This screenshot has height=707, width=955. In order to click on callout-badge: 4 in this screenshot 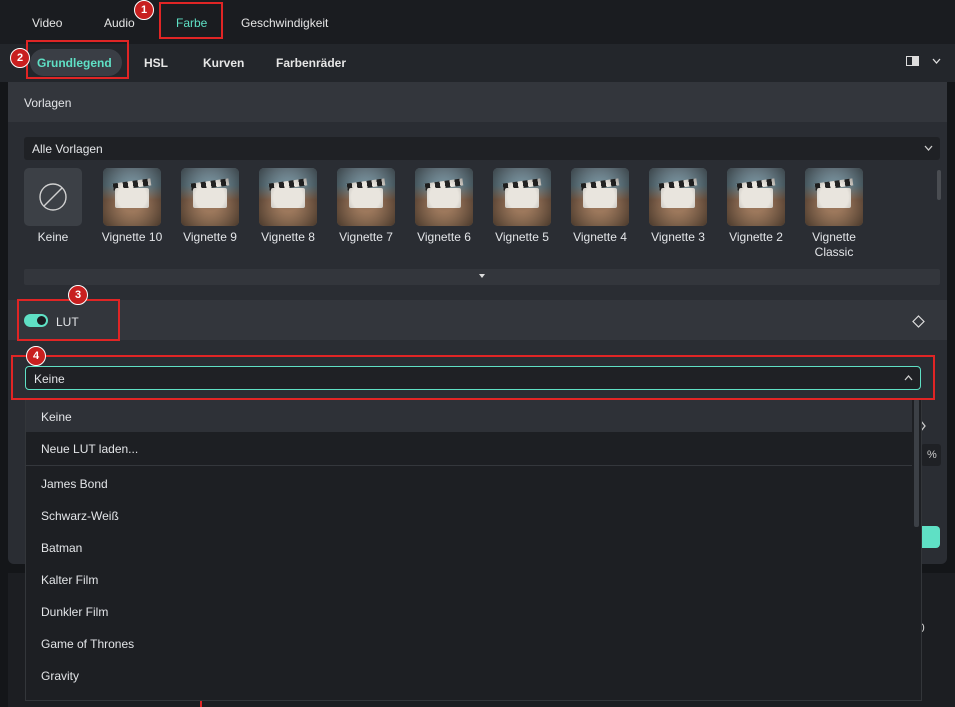, I will do `click(36, 356)`.